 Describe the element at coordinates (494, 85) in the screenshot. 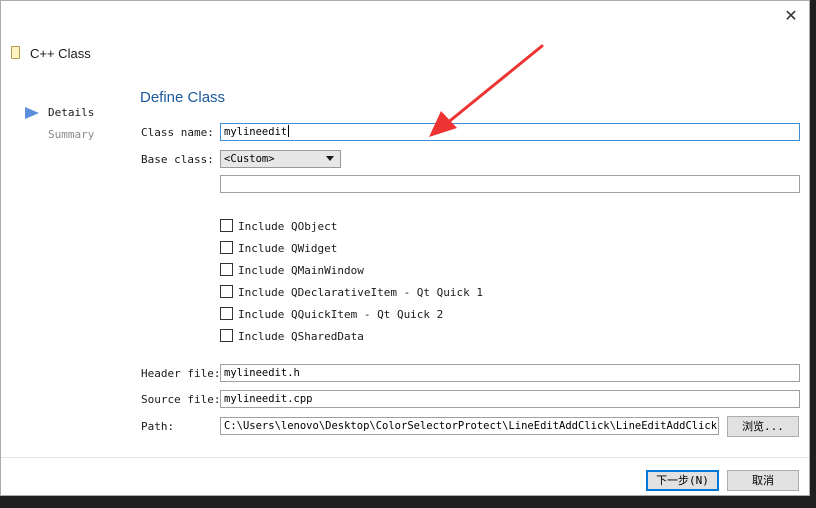

I see `annotation-arrow-shaft` at that location.